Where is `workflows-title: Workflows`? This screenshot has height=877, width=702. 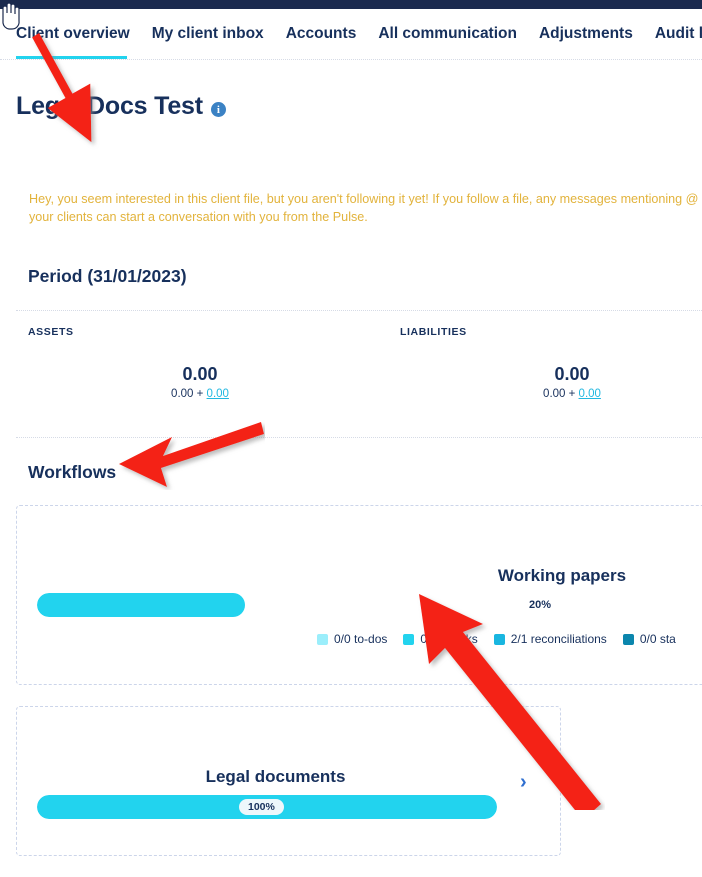
workflows-title: Workflows is located at coordinates (72, 472).